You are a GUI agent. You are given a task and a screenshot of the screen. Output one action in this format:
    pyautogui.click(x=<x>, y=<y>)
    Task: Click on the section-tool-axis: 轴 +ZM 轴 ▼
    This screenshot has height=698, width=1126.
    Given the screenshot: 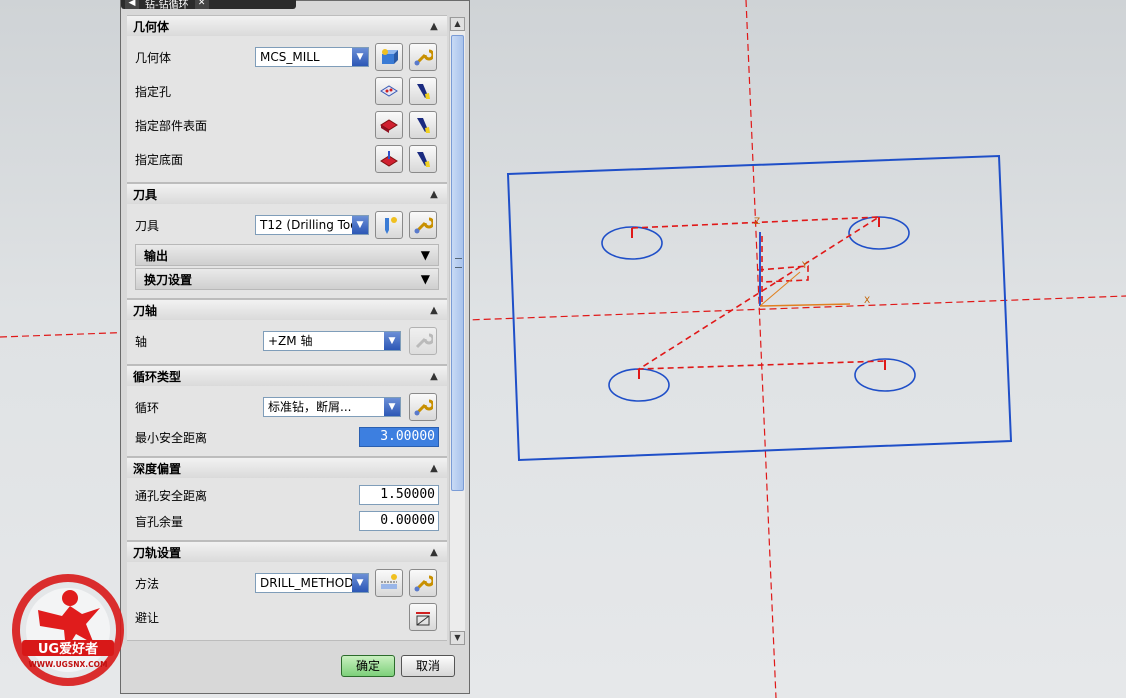 What is the action you would take?
    pyautogui.click(x=287, y=342)
    